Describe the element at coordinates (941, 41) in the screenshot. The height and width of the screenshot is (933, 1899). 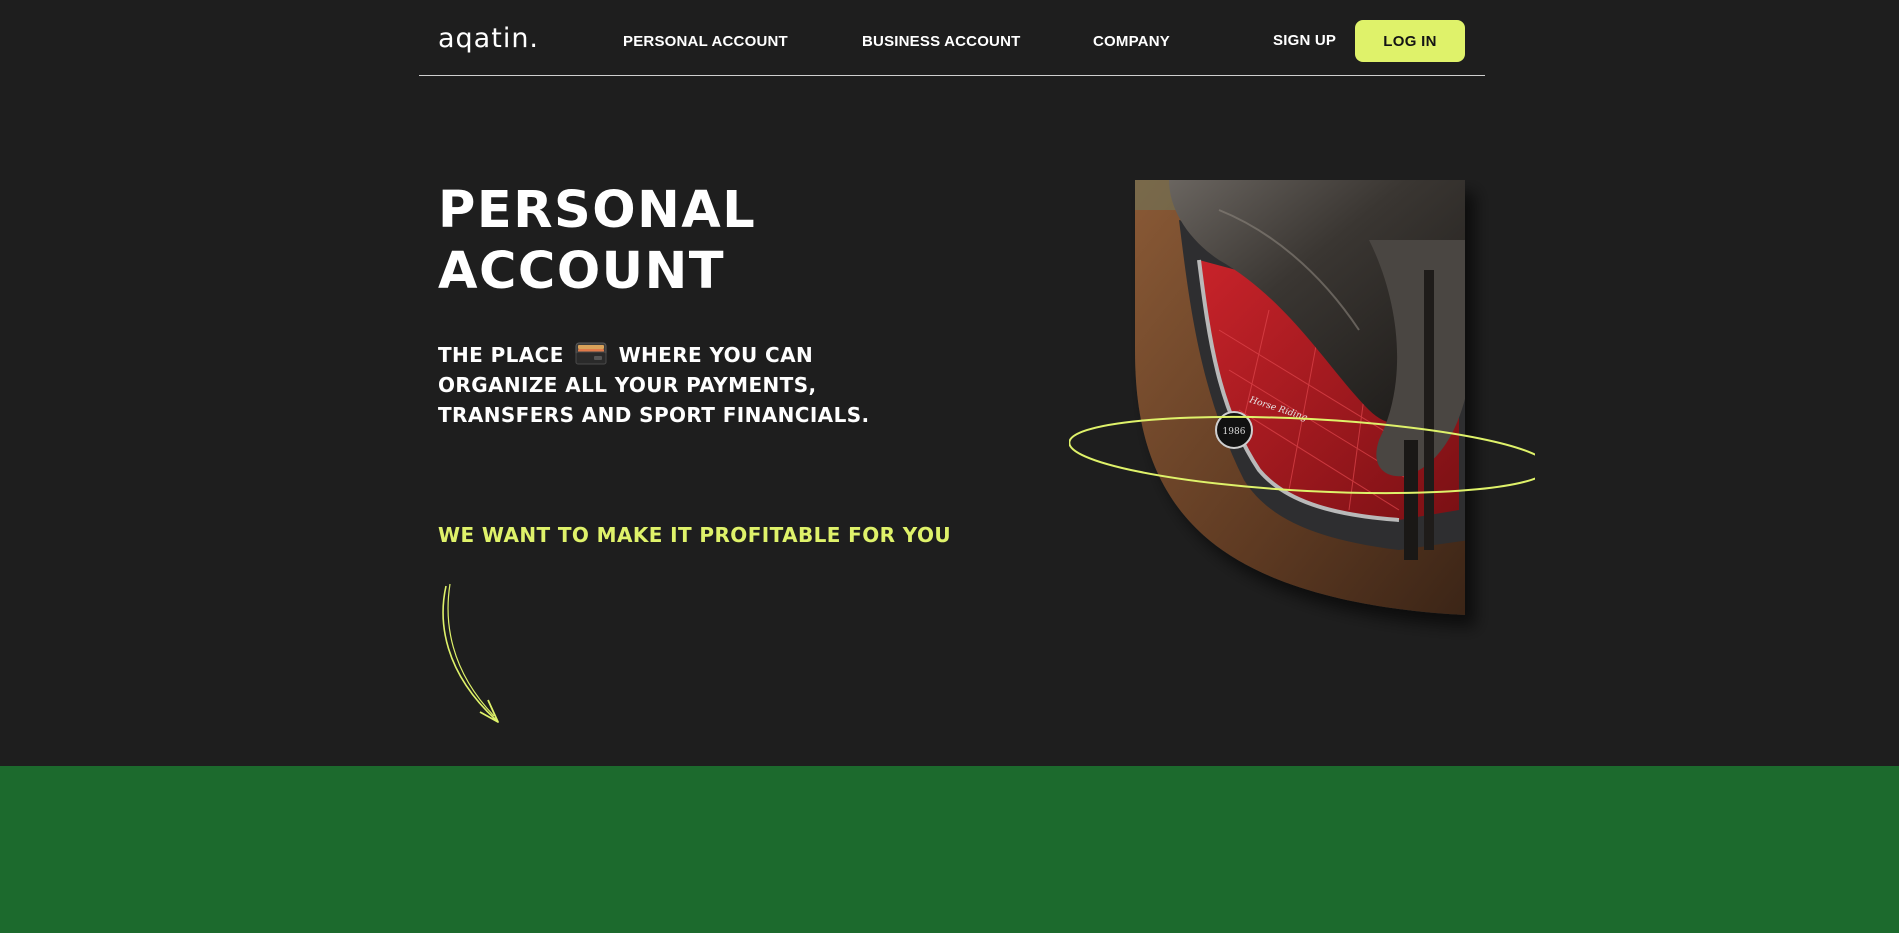
I see `nav-business-account: BUSINESS ACCOUNT` at that location.